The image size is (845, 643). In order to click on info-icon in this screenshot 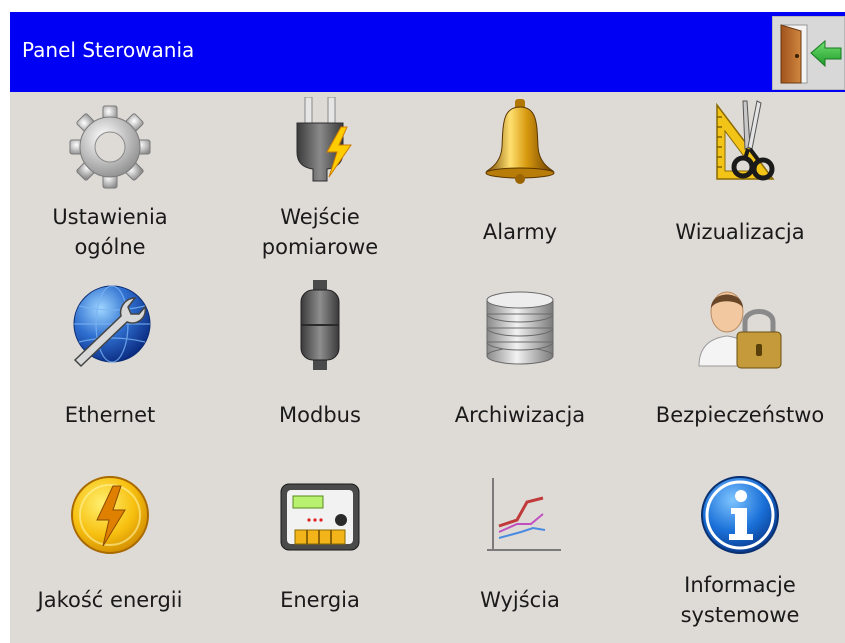, I will do `click(740, 515)`.